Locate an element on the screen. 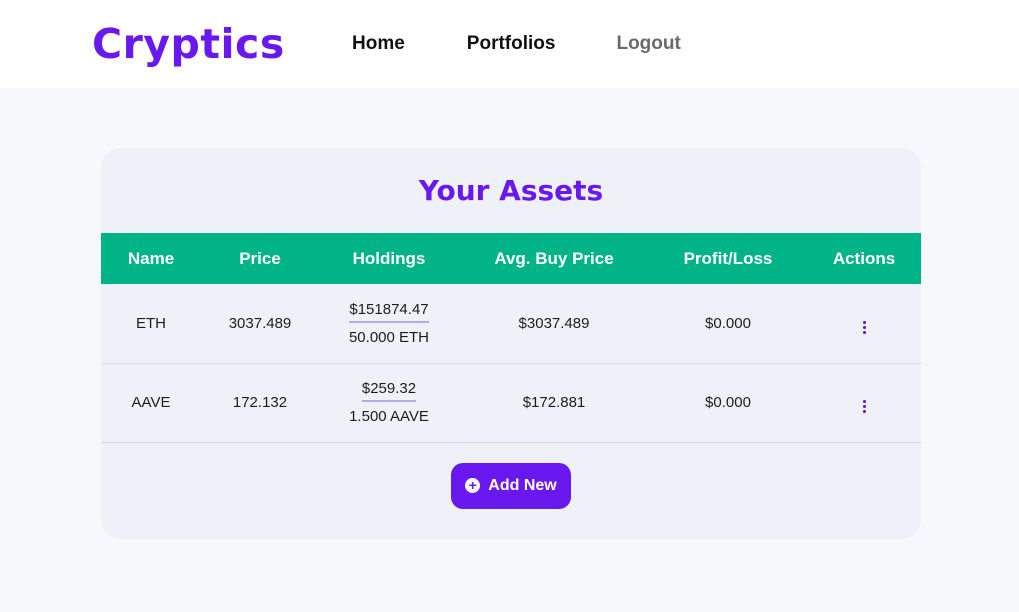  nav-portfolios-link: Portfolios is located at coordinates (511, 44).